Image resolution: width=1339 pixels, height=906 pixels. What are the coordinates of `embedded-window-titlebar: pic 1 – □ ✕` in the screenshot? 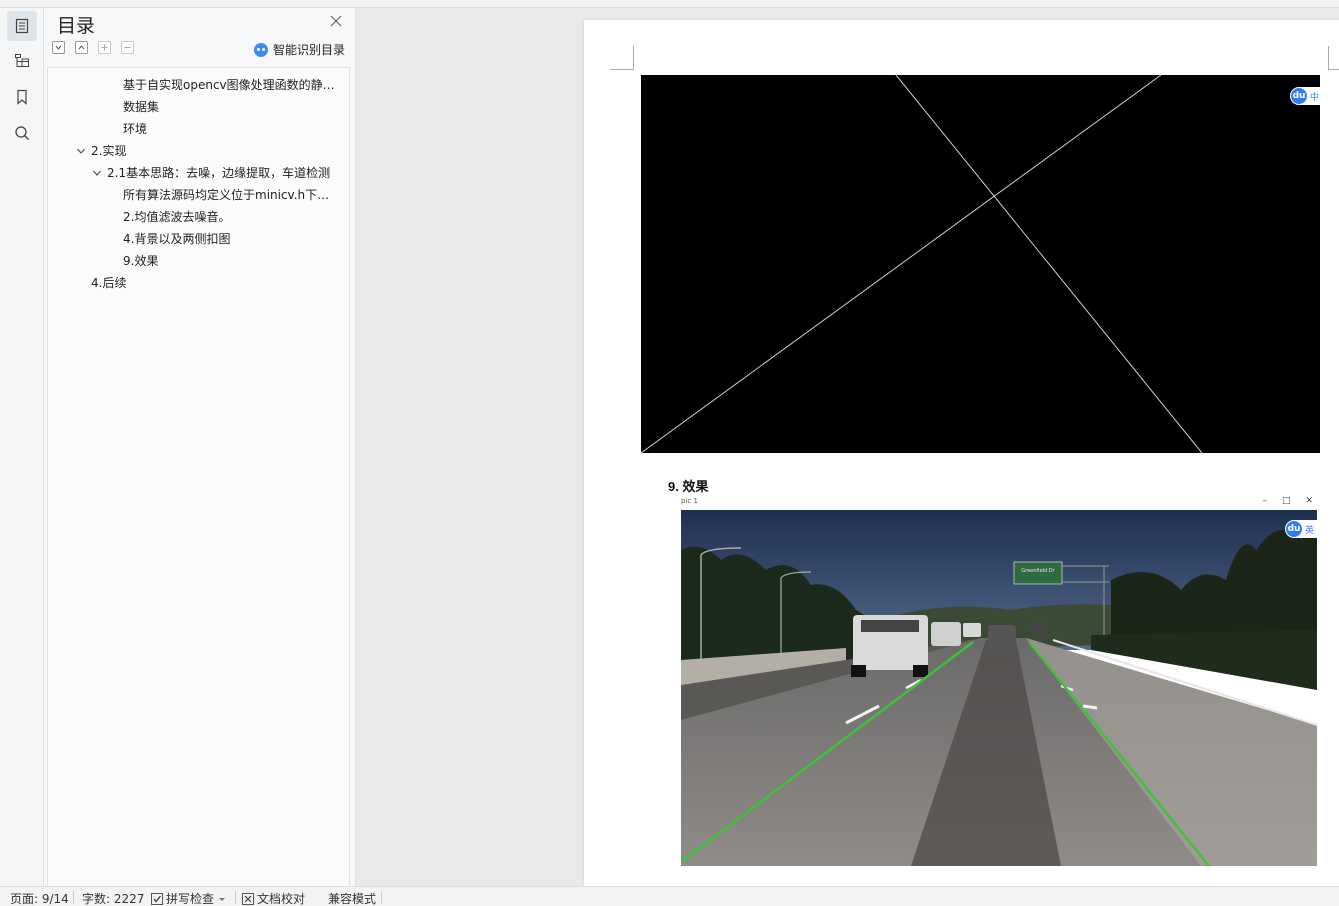 It's located at (1001, 503).